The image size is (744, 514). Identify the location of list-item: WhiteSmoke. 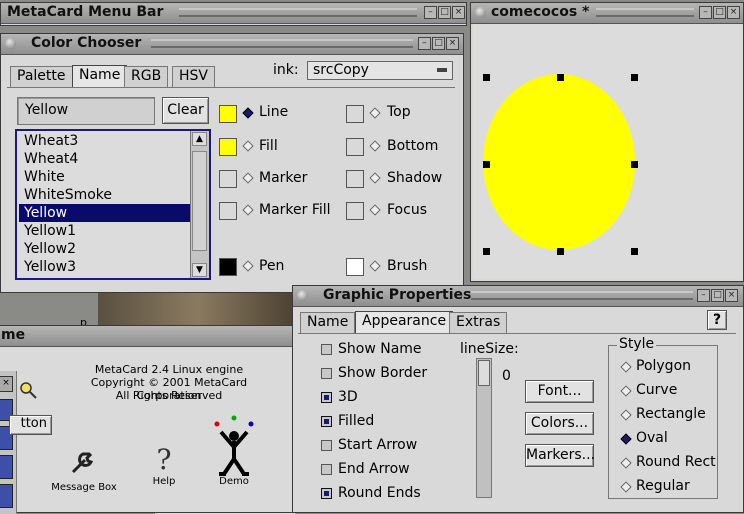
(107, 195).